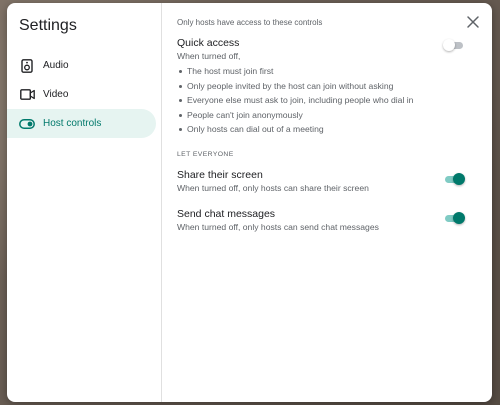  I want to click on list-item: The host must join first, so click(320, 71).